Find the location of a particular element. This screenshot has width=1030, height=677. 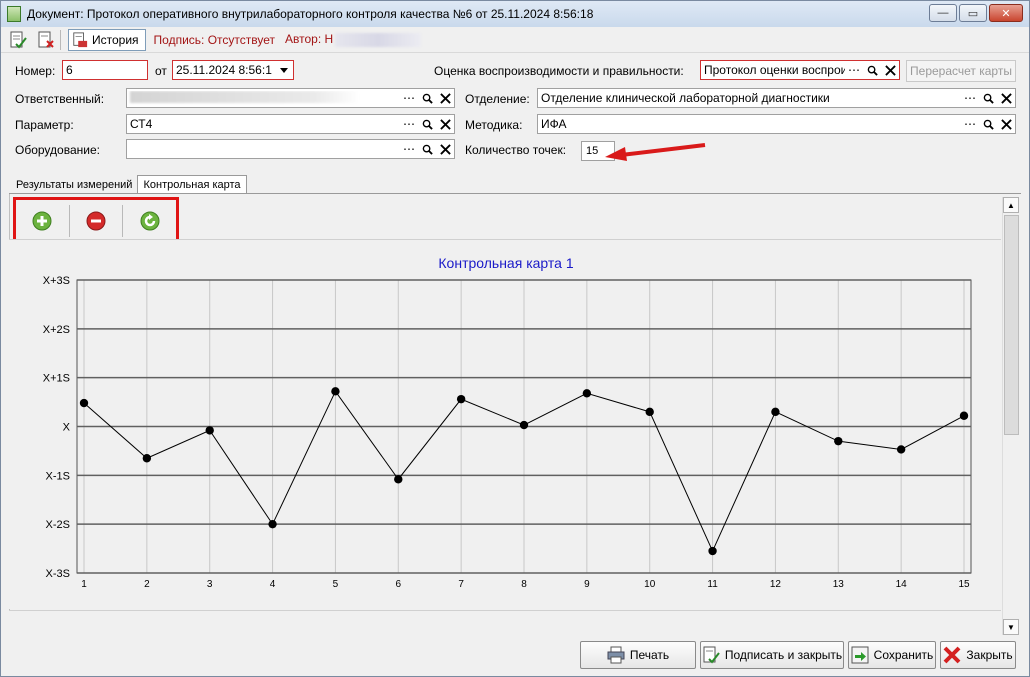

window-controls: — ▭ ✕ is located at coordinates (976, 13).